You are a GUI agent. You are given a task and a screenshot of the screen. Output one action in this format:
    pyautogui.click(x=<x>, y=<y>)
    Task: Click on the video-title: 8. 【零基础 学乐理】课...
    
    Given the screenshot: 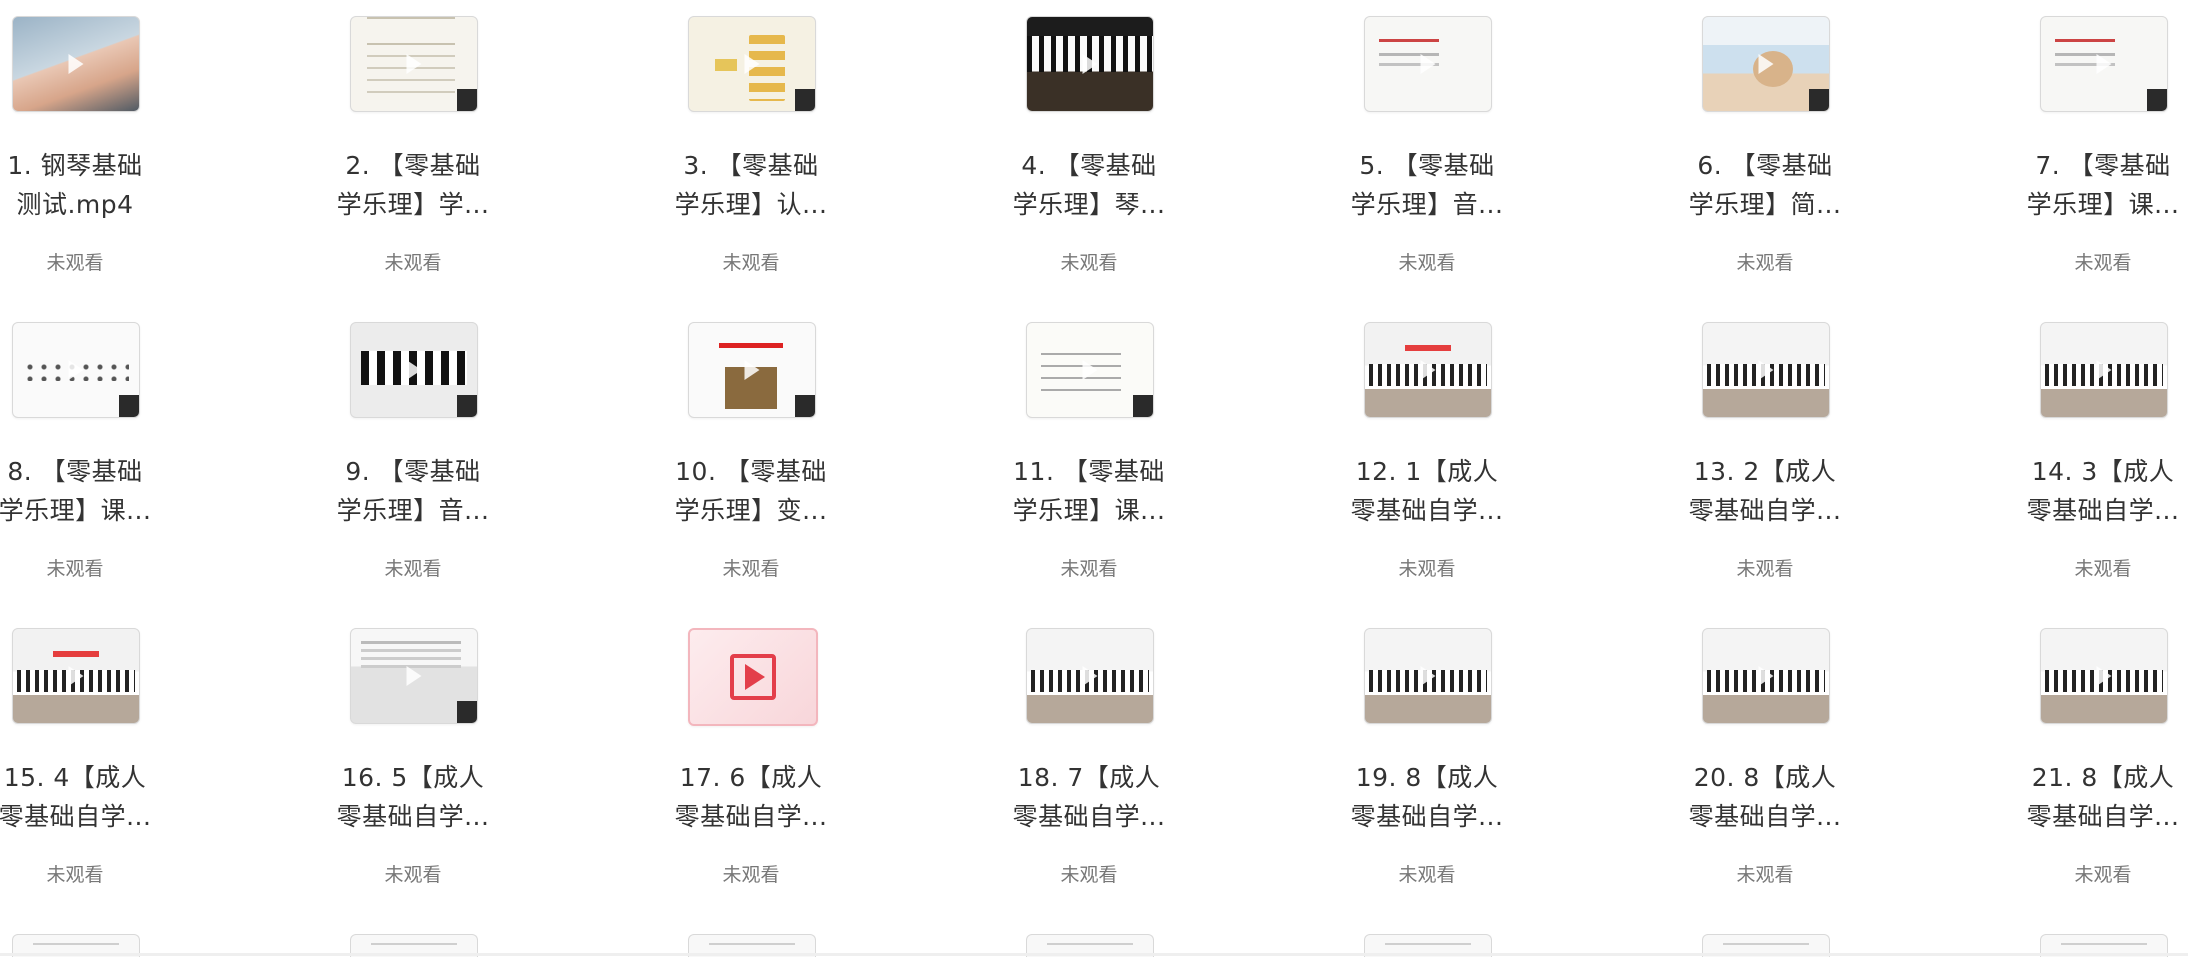 What is the action you would take?
    pyautogui.click(x=100, y=491)
    